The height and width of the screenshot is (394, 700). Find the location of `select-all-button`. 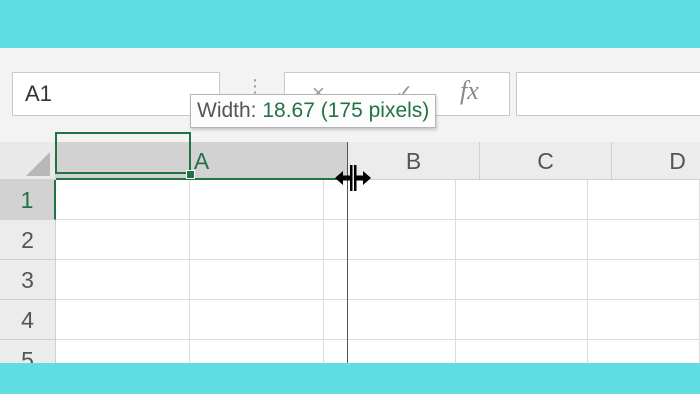

select-all-button is located at coordinates (28, 161).